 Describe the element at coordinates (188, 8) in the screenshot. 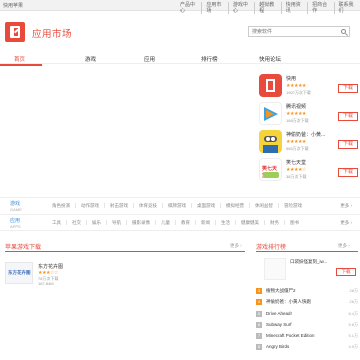

I see `top-link-products: 产品中心` at that location.